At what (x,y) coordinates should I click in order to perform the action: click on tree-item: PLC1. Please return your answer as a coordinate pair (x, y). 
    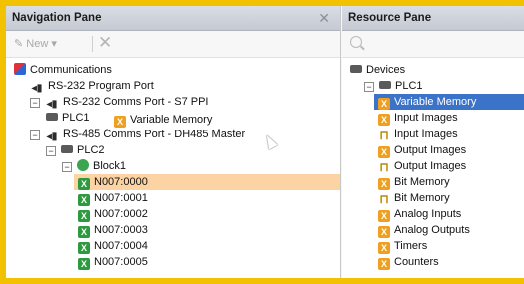
    Looking at the image, I should click on (68, 118).